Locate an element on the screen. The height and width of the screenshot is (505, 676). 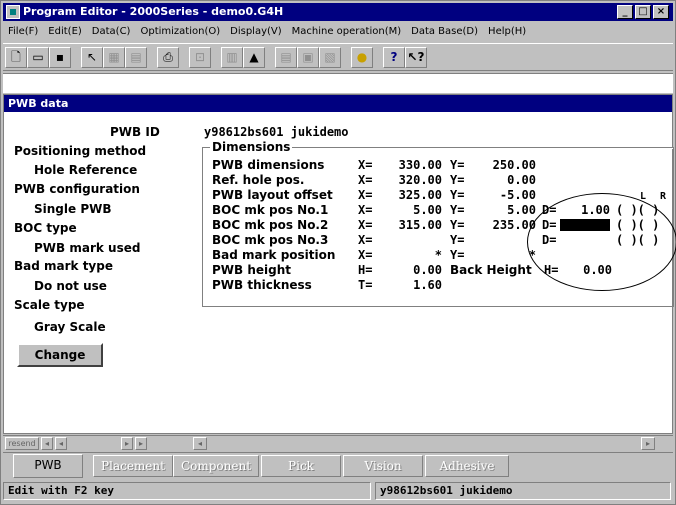
row-pwb-thickness-label: PWB thickness is located at coordinates (262, 285).